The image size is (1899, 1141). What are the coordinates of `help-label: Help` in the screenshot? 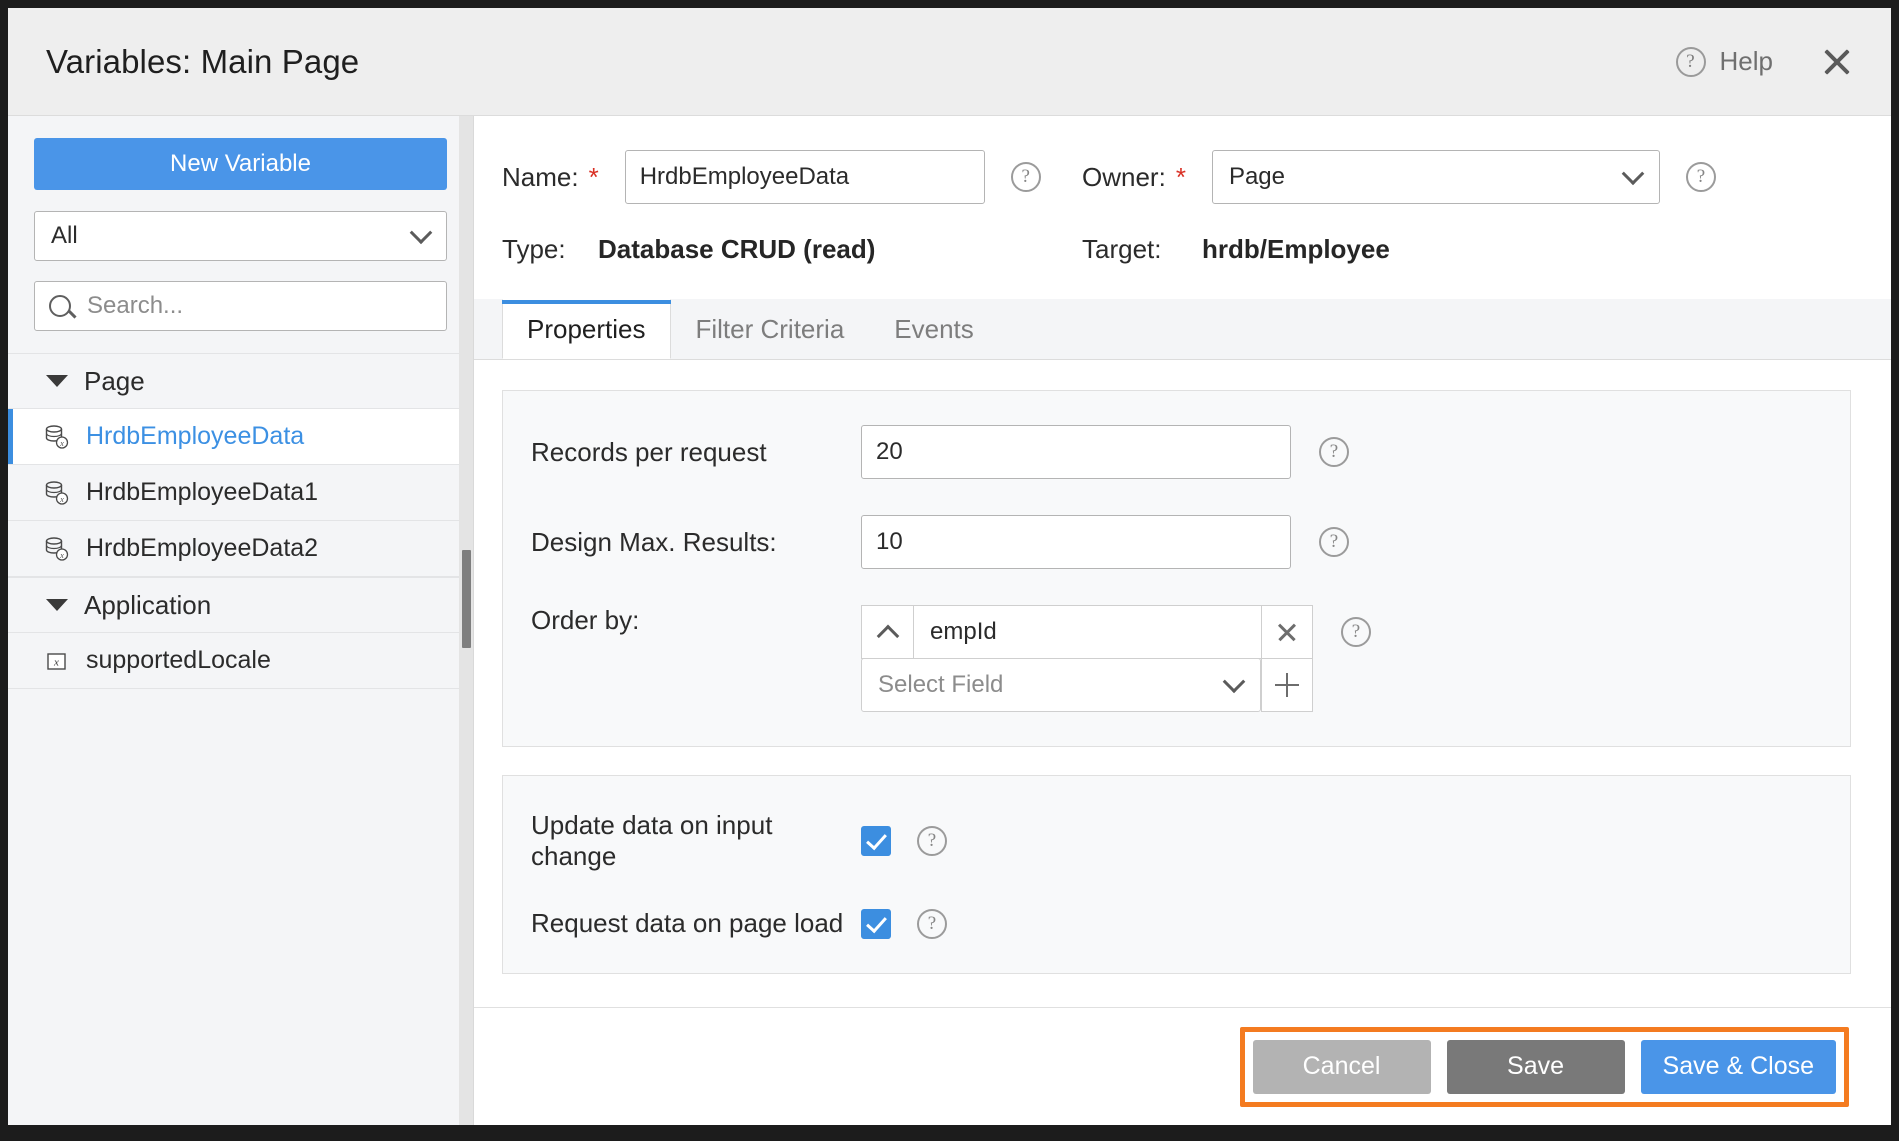 It's located at (1746, 61).